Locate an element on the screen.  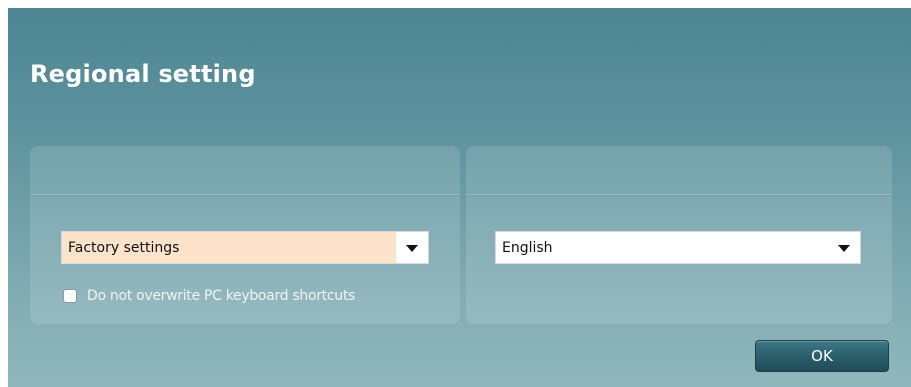
ok-button: OK is located at coordinates (822, 356).